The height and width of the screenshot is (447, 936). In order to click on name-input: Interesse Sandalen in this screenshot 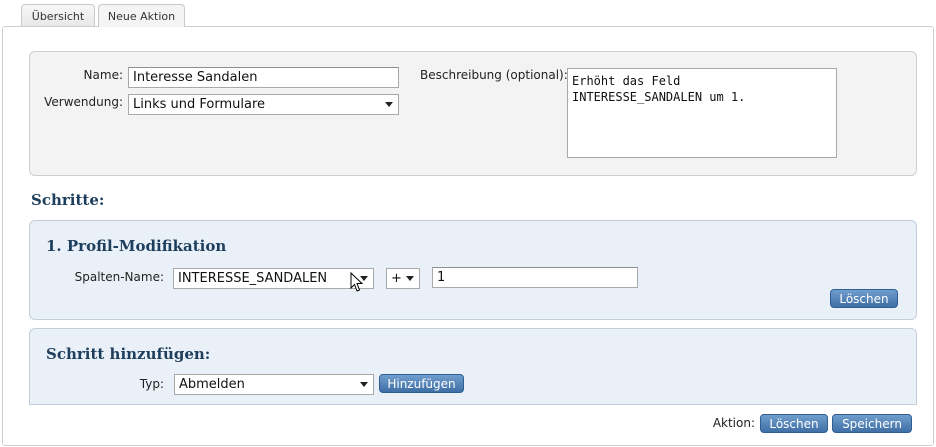, I will do `click(263, 77)`.